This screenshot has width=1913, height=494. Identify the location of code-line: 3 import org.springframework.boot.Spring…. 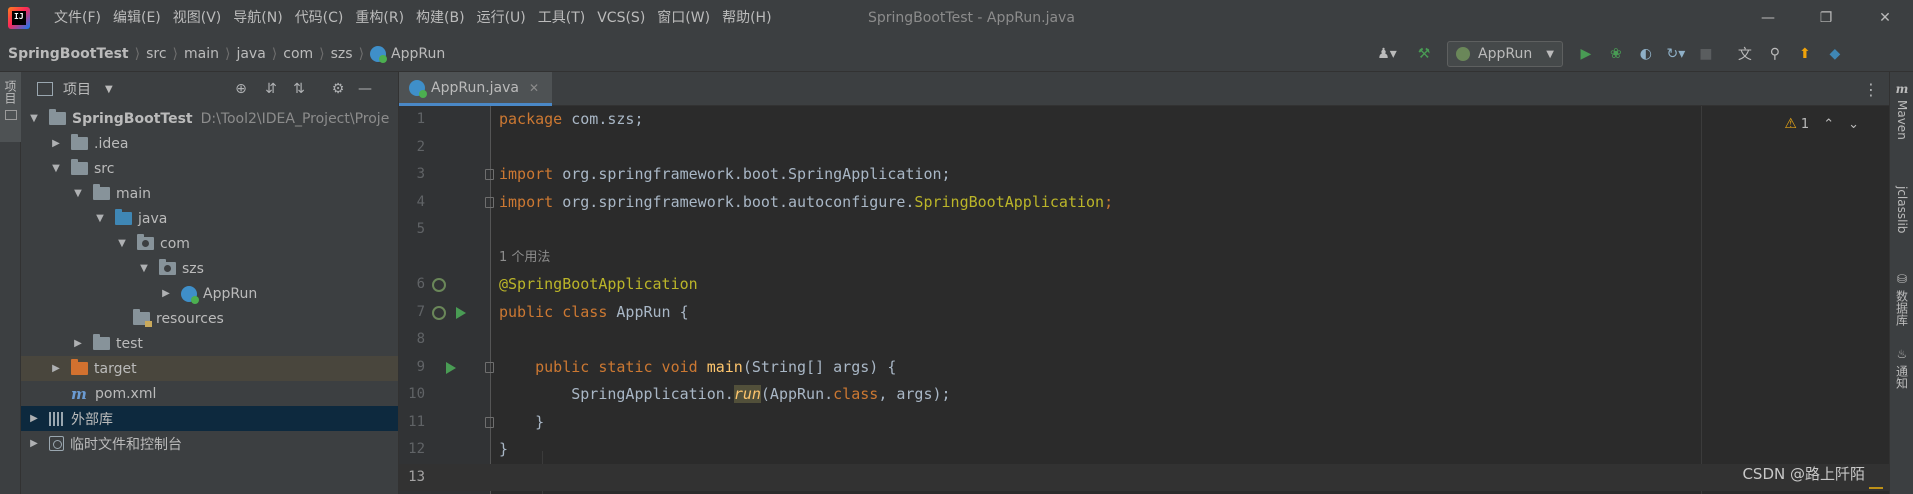
(1144, 175).